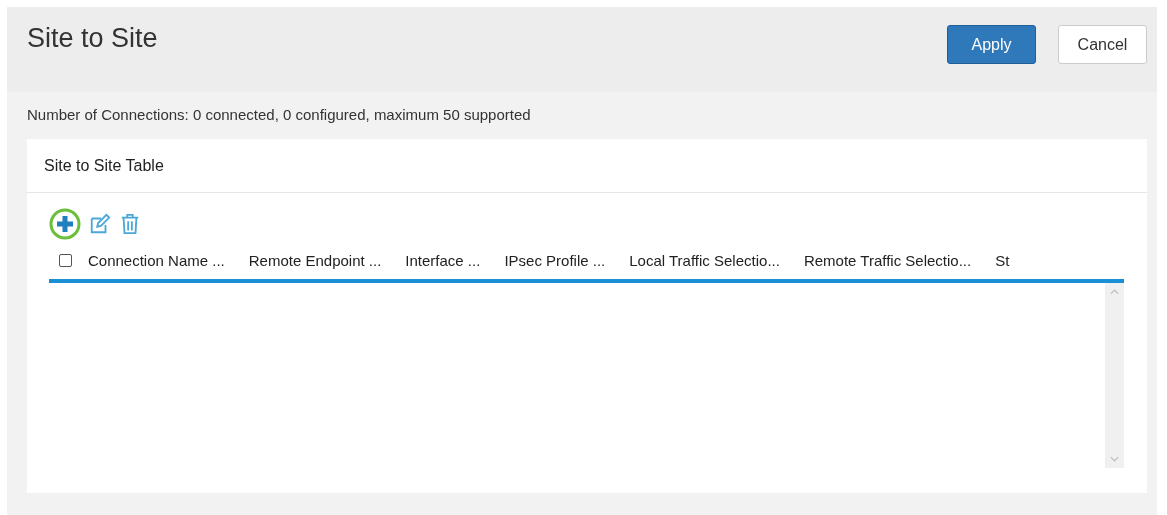 The height and width of the screenshot is (515, 1167). Describe the element at coordinates (1002, 260) in the screenshot. I see `column-header: St` at that location.